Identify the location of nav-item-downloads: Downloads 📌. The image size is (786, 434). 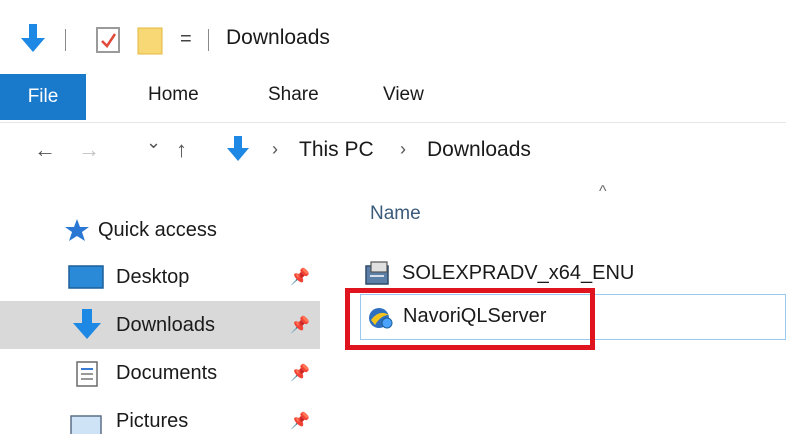
(160, 325).